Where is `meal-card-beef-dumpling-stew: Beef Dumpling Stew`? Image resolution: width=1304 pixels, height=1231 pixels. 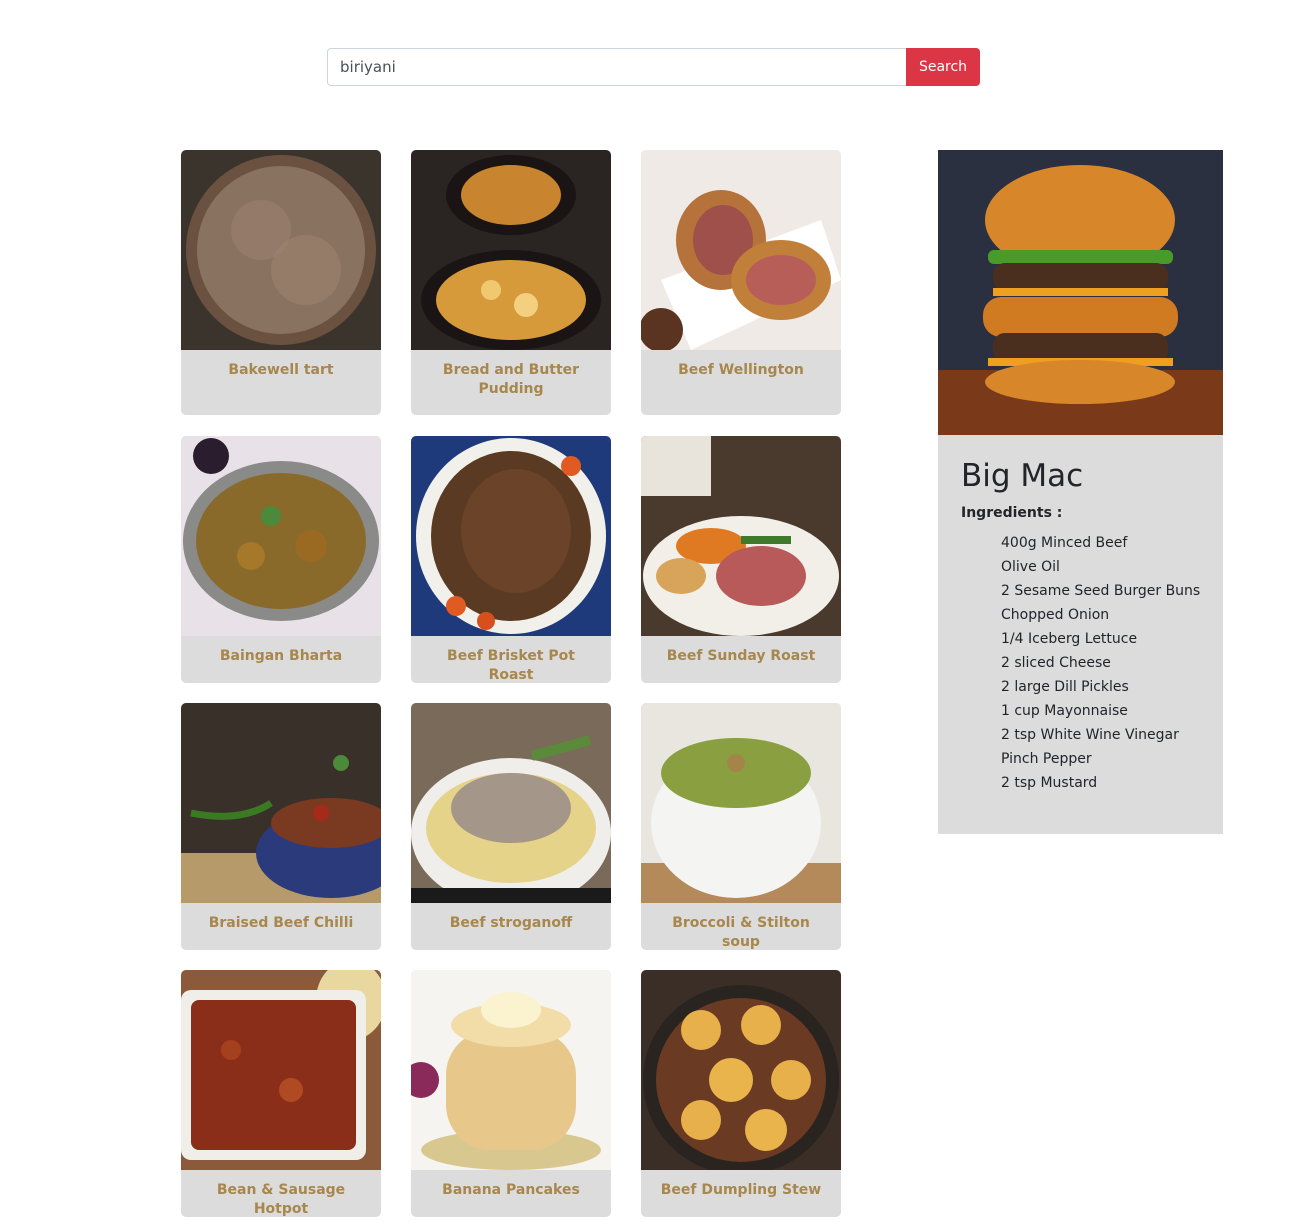 meal-card-beef-dumpling-stew: Beef Dumpling Stew is located at coordinates (741, 1093).